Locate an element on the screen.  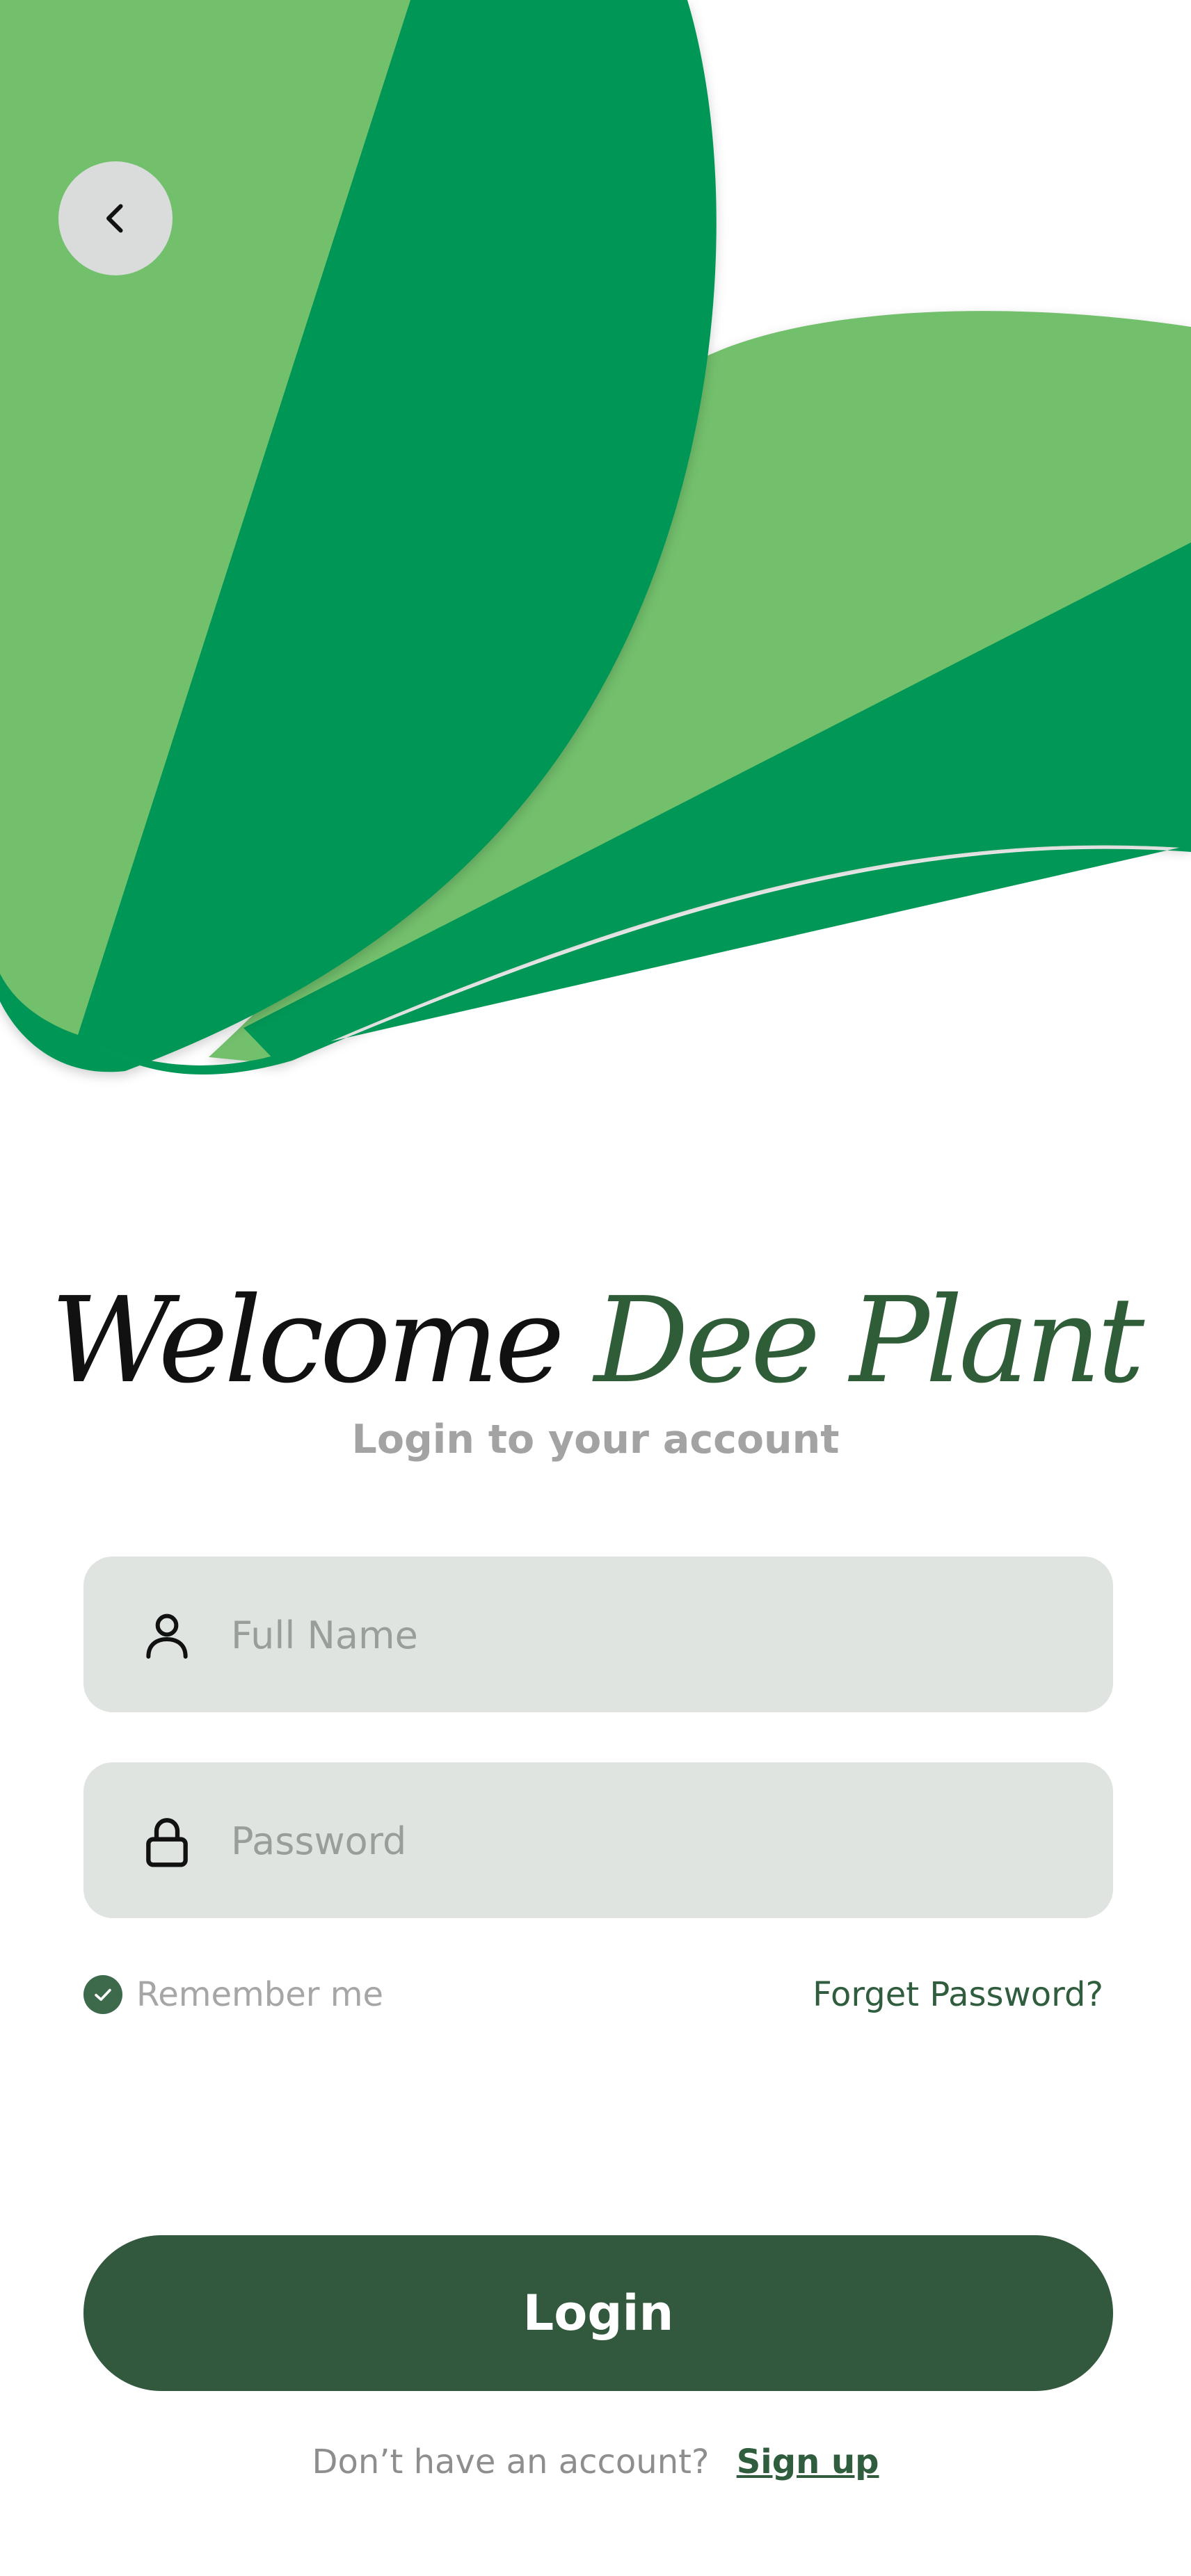
checkbox-checked-icon is located at coordinates (103, 1995).